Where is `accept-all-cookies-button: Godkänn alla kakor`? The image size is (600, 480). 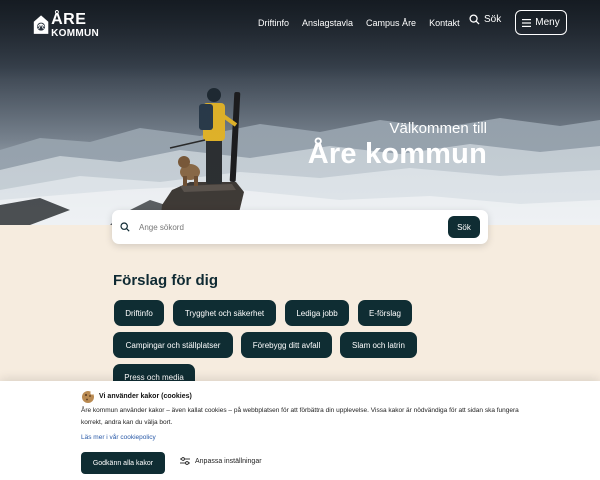 accept-all-cookies-button: Godkänn alla kakor is located at coordinates (123, 463).